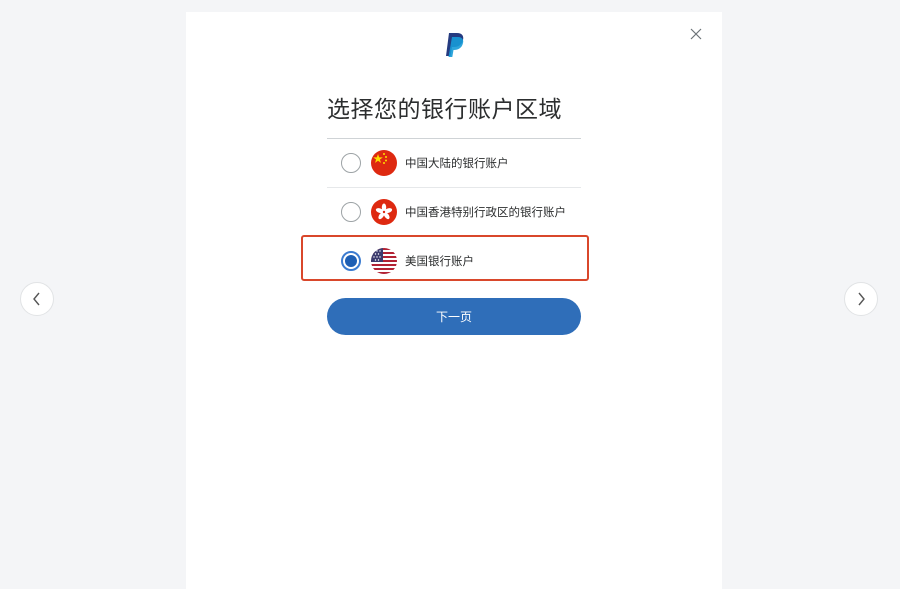 Image resolution: width=900 pixels, height=589 pixels. I want to click on china-flag-icon, so click(384, 163).